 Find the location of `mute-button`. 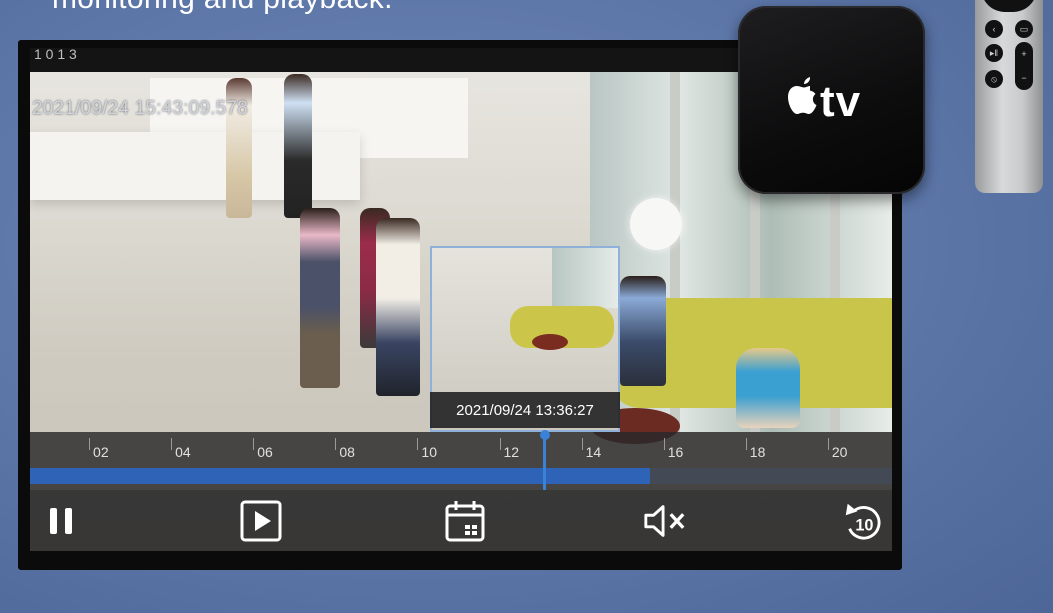

mute-button is located at coordinates (665, 521).